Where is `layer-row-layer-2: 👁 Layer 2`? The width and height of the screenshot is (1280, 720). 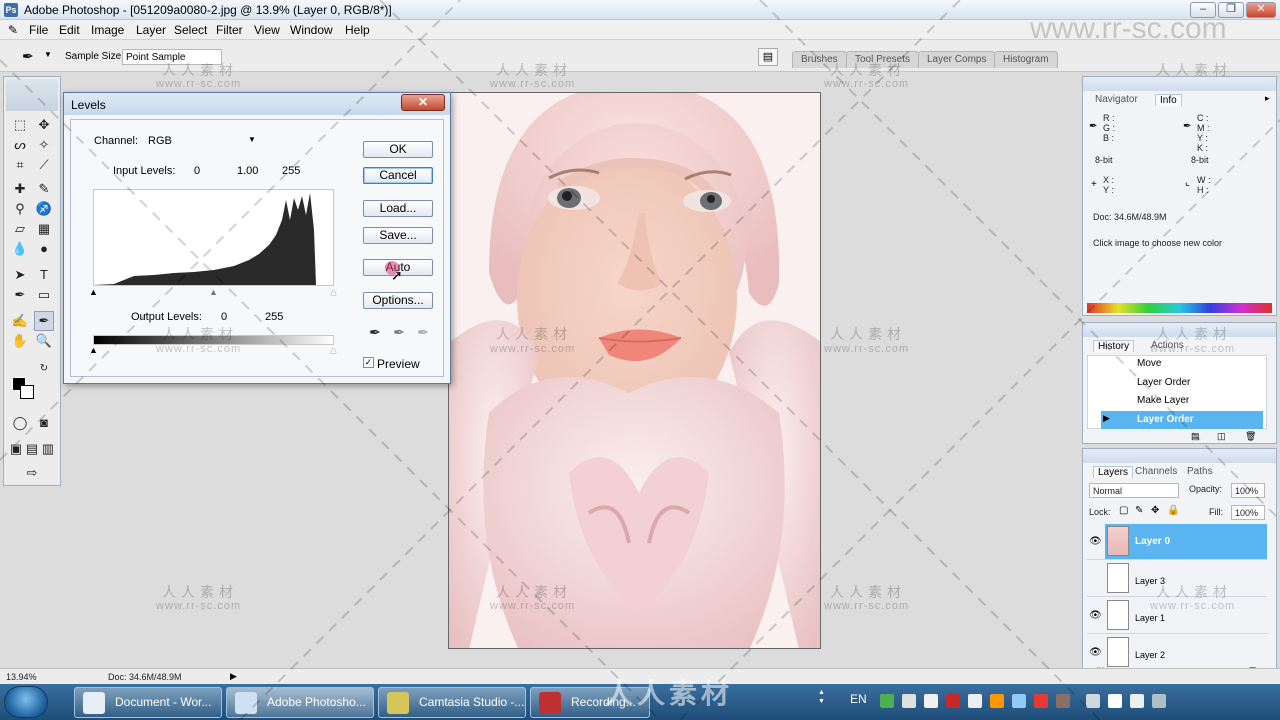
layer-row-layer-2: 👁 Layer 2 is located at coordinates (1177, 652).